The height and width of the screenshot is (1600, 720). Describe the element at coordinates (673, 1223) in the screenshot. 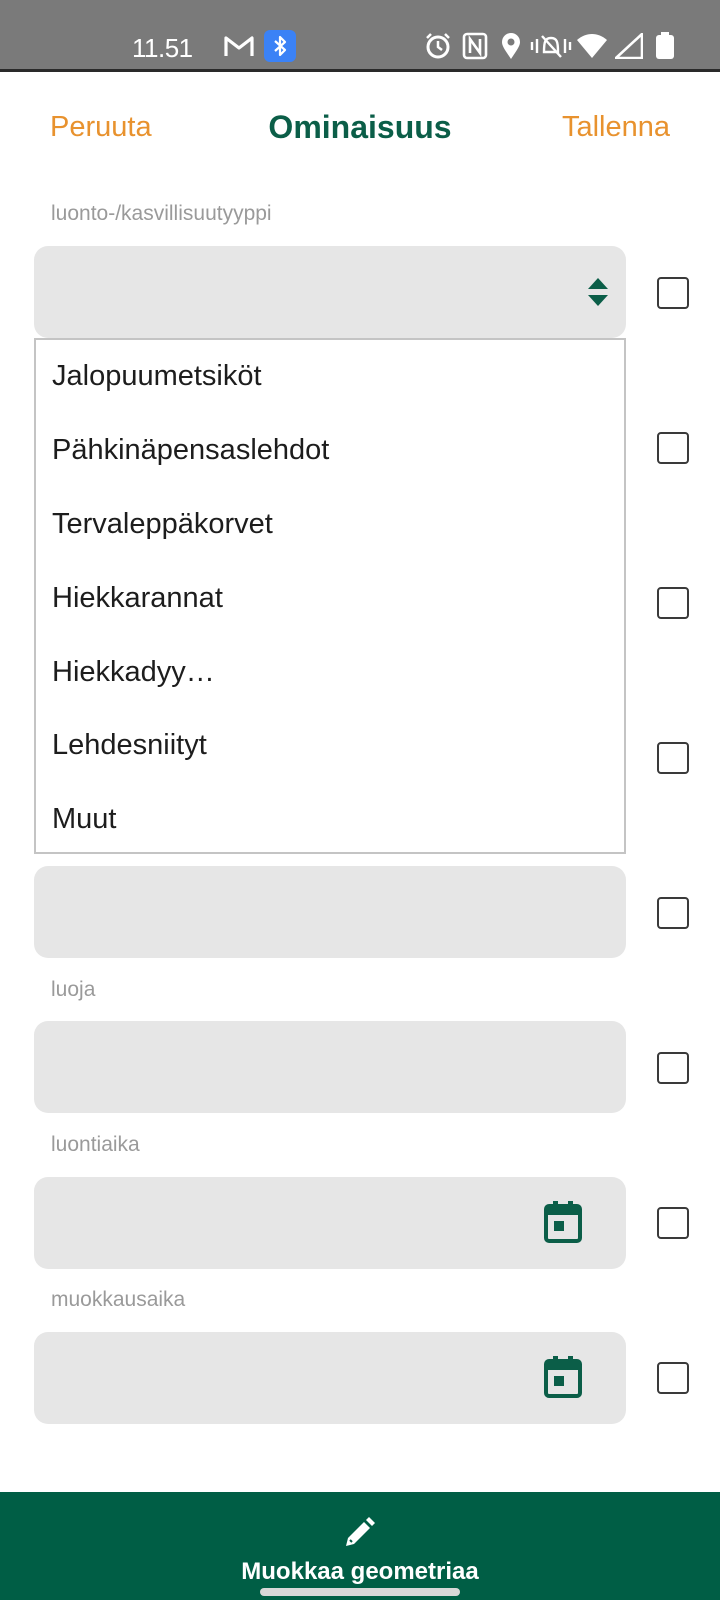

I see `created-field-checkbox` at that location.